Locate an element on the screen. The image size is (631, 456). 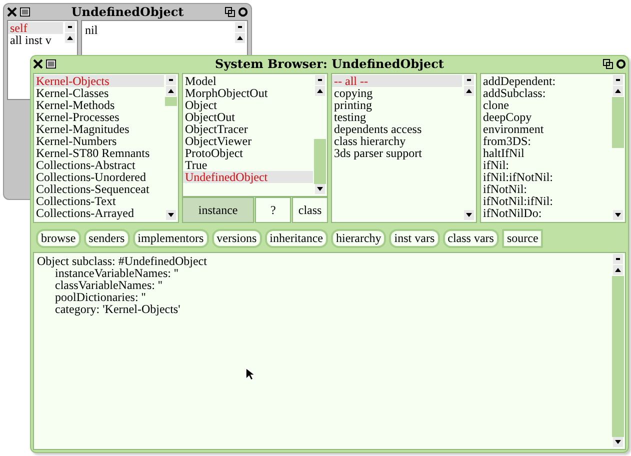
window-title: System Browser: UndefinedObject is located at coordinates (329, 64).